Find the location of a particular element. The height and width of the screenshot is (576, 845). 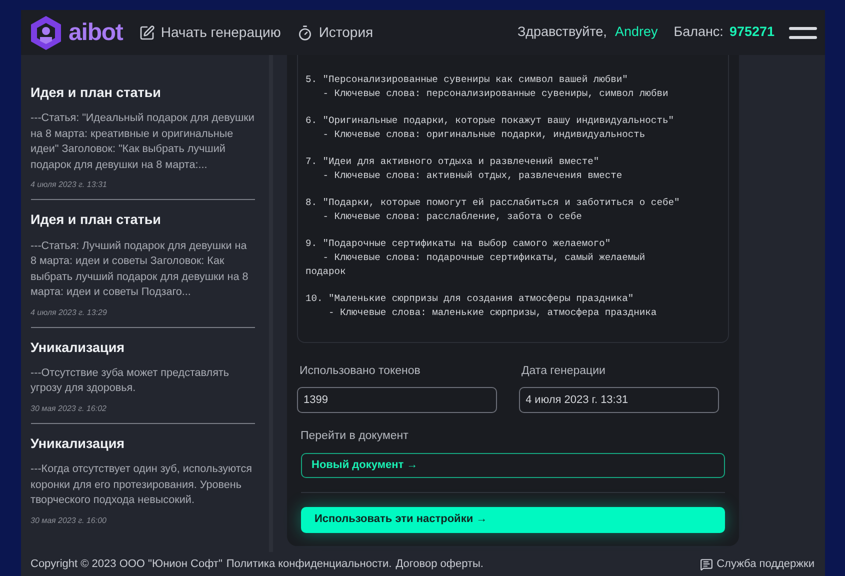

balance-label: Баланс: is located at coordinates (699, 32).